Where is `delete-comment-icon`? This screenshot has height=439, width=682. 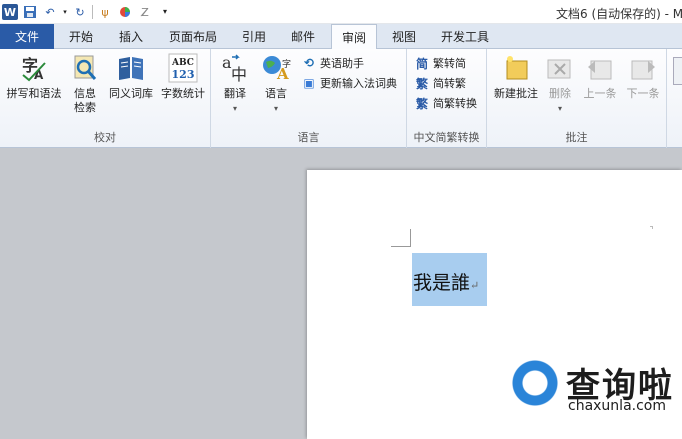
delete-comment-icon is located at coordinates (560, 68).